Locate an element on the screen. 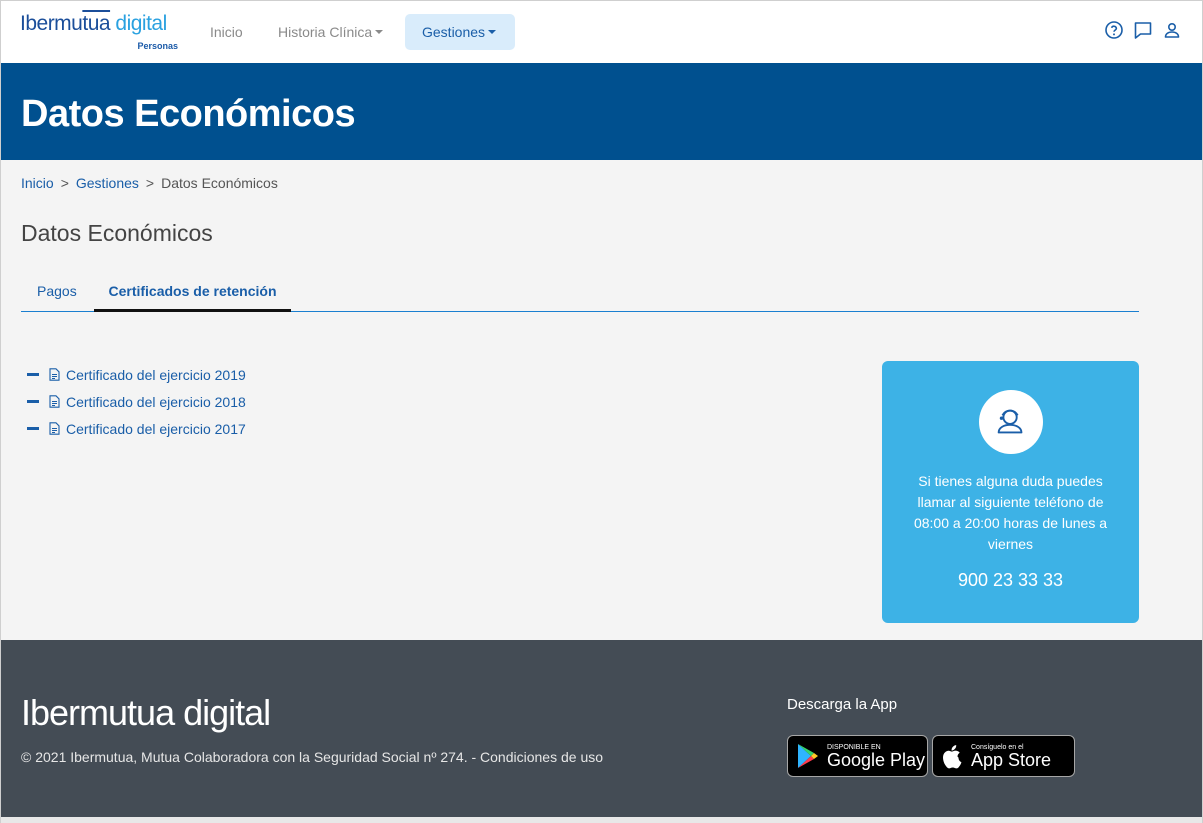 This screenshot has width=1203, height=823. google-play-text: DISPONIBLE EN Google Play is located at coordinates (876, 756).